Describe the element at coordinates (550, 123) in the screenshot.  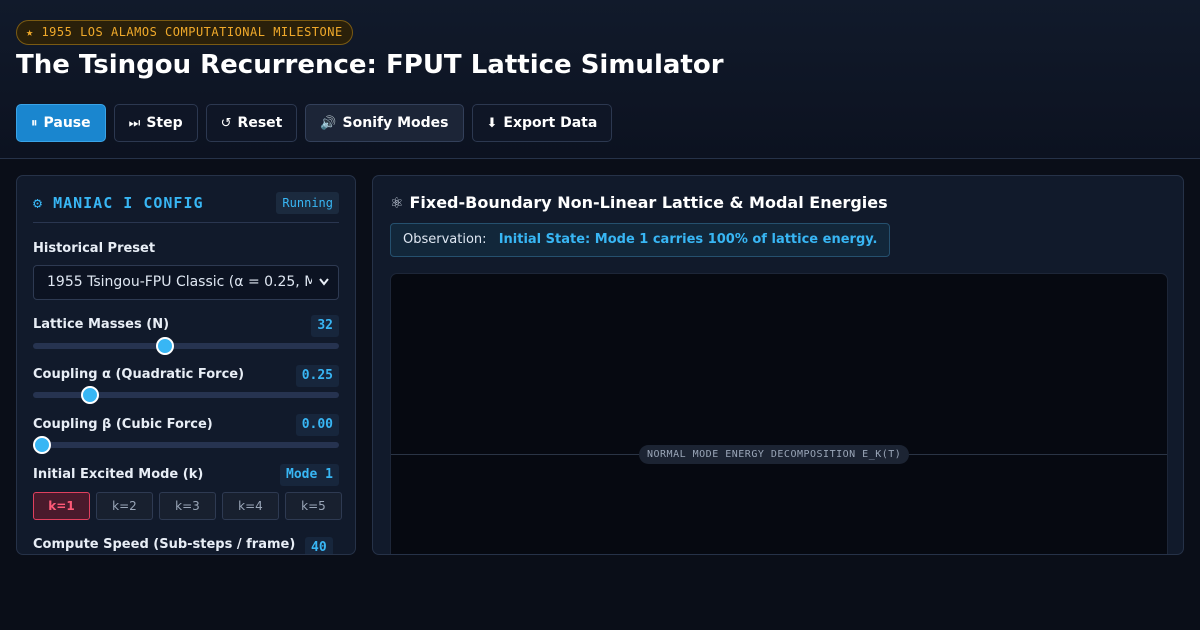
I see `export-label: Export Data` at that location.